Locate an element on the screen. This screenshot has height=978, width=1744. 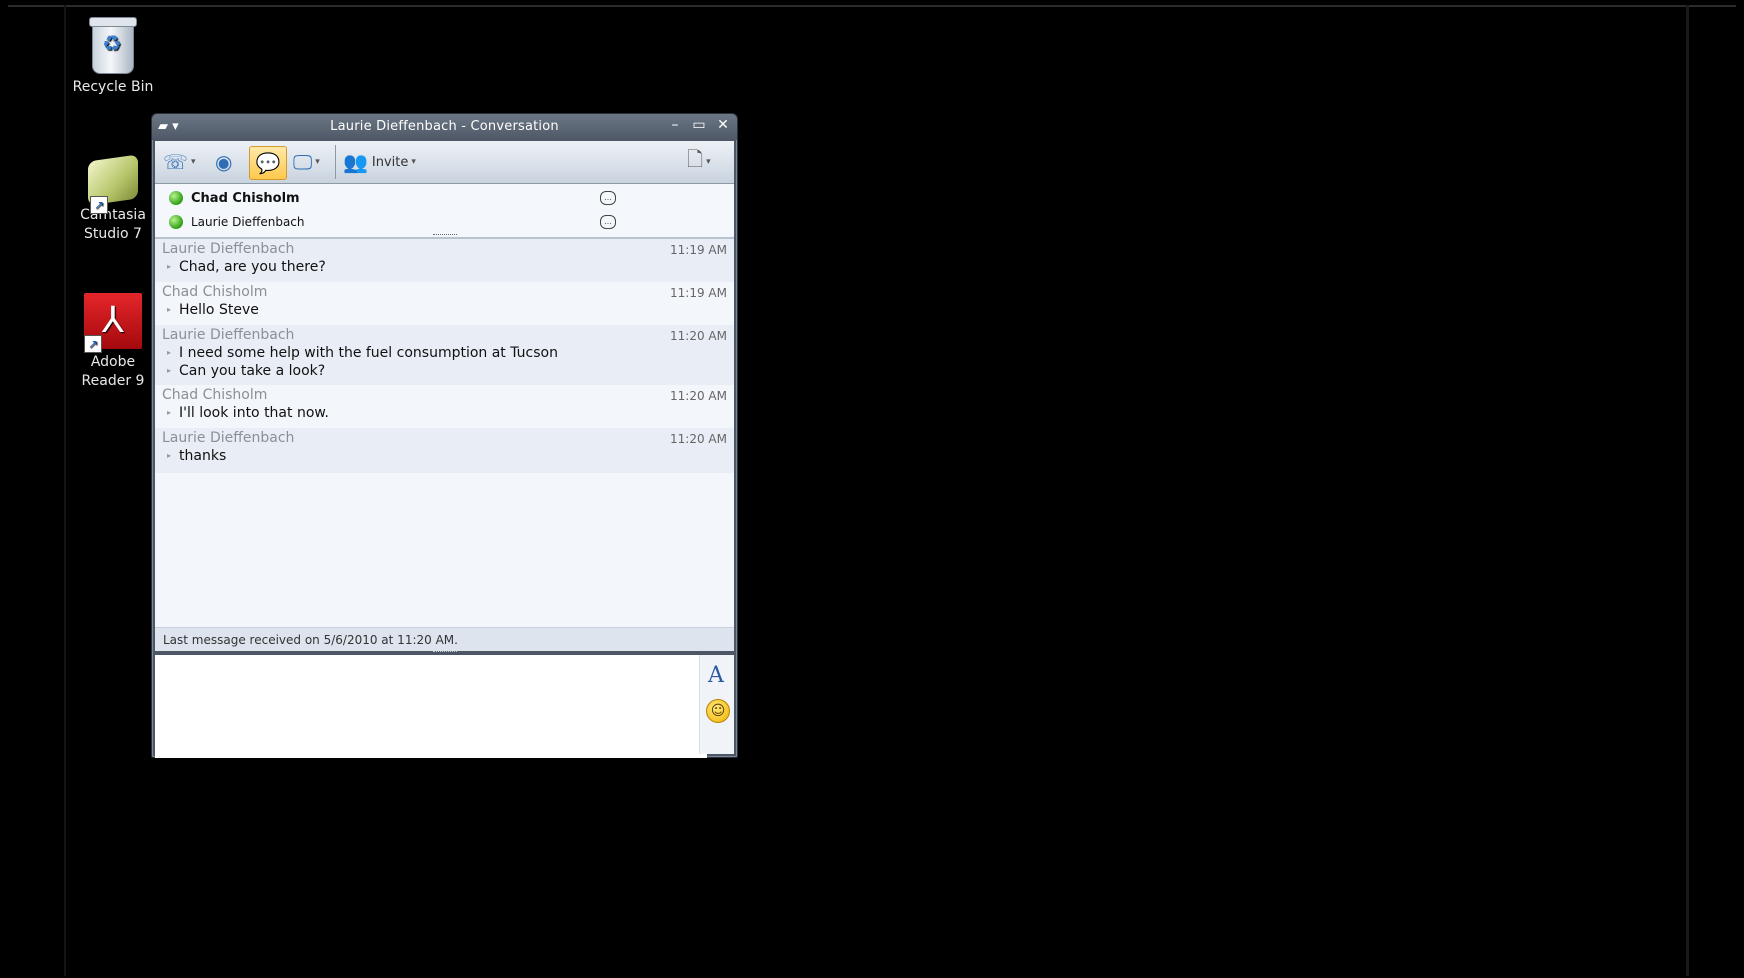
message-text: Hello Steve is located at coordinates (213, 310).